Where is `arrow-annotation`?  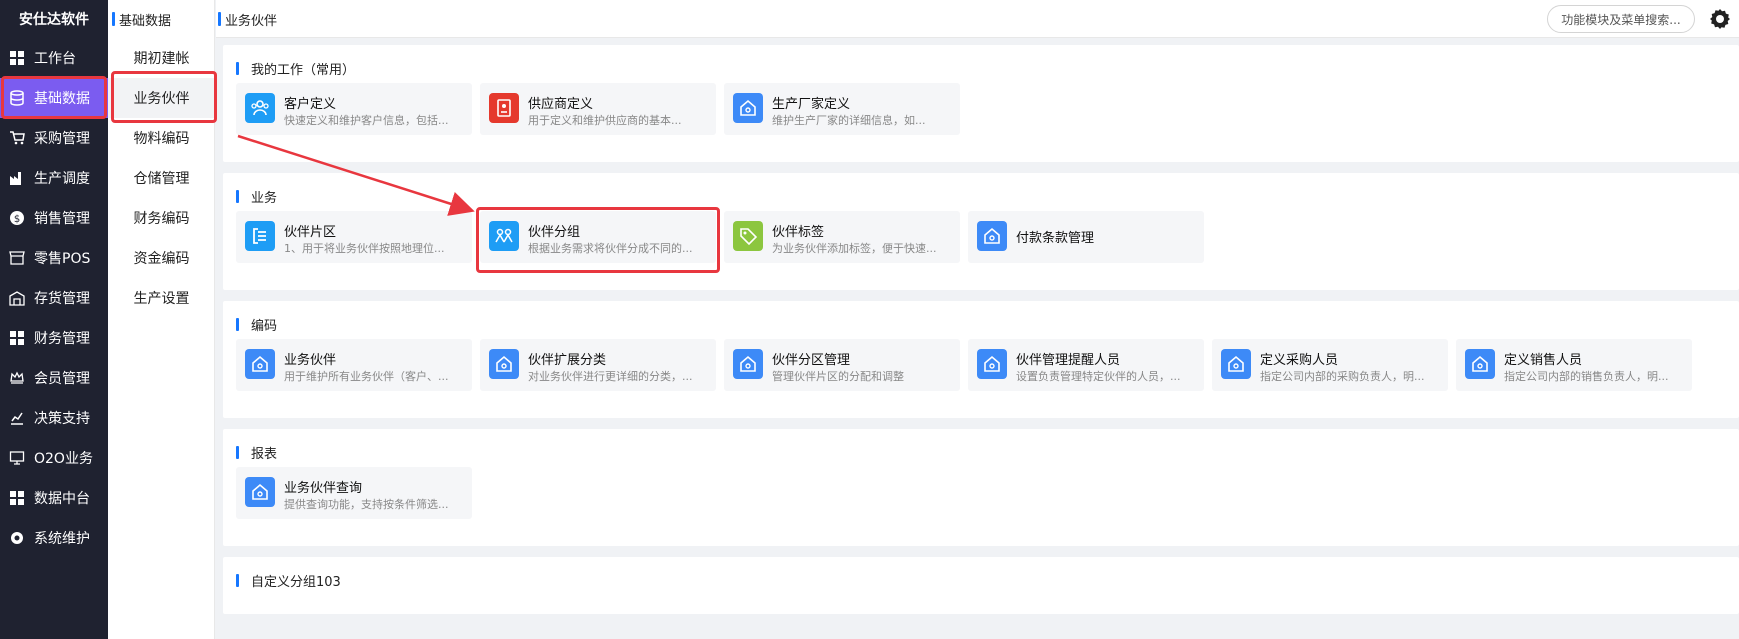
arrow-annotation is located at coordinates (356, 175).